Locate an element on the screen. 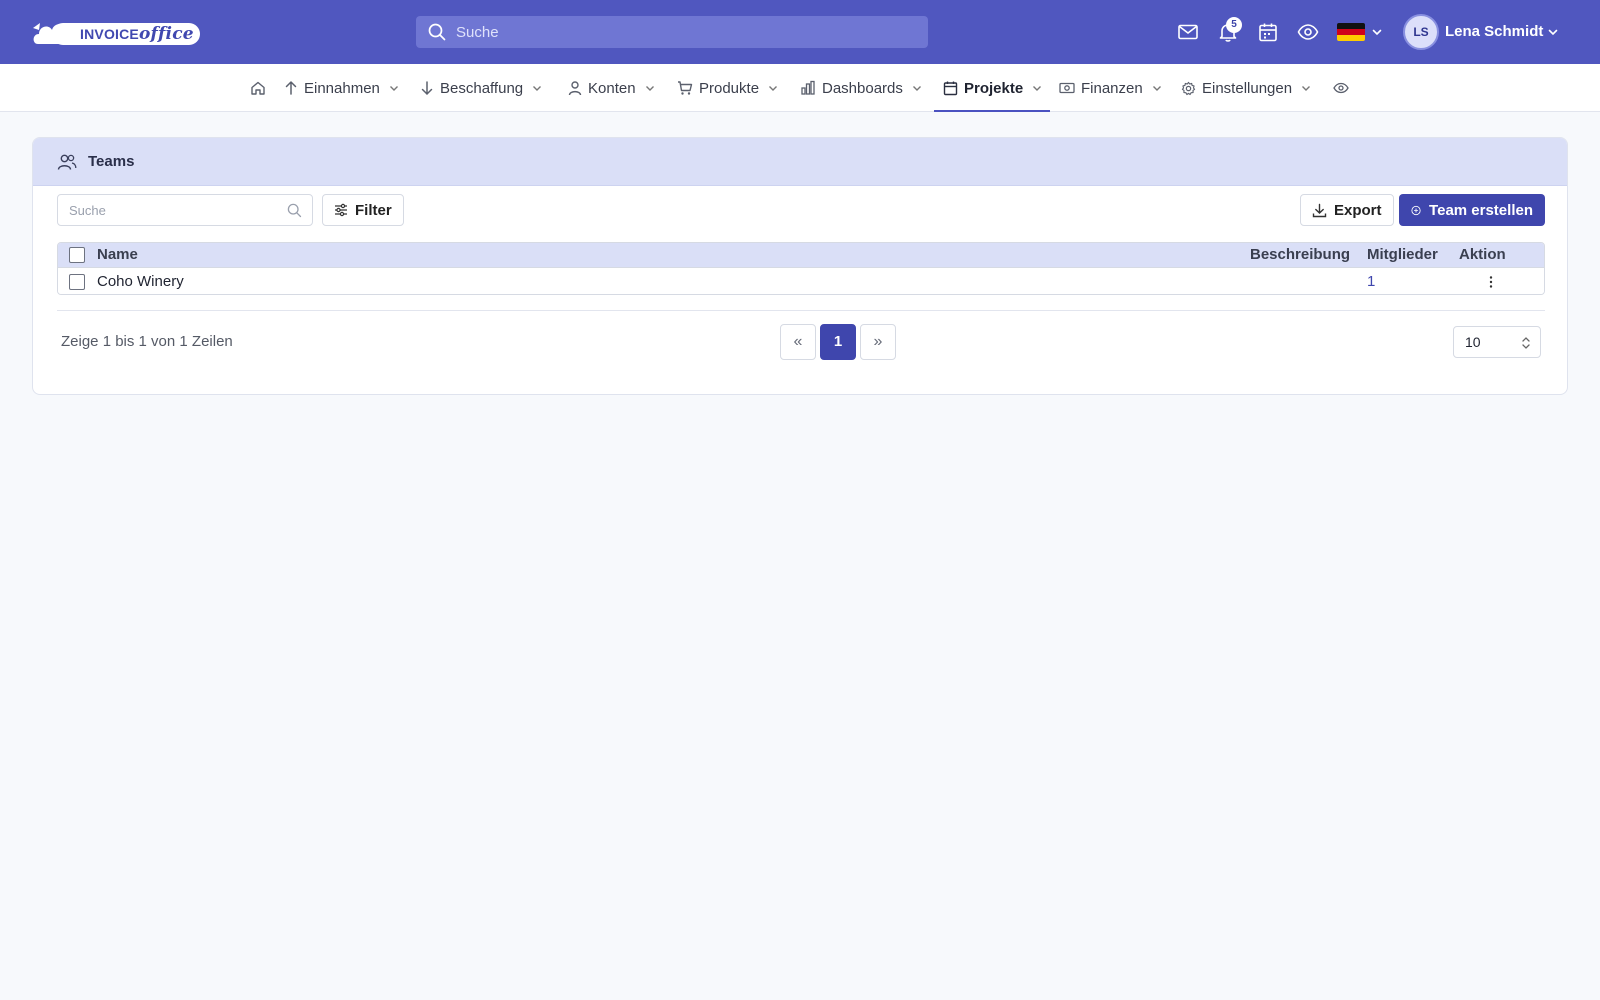 The width and height of the screenshot is (1600, 1000). nav-label-projekte: Projekte is located at coordinates (994, 88).